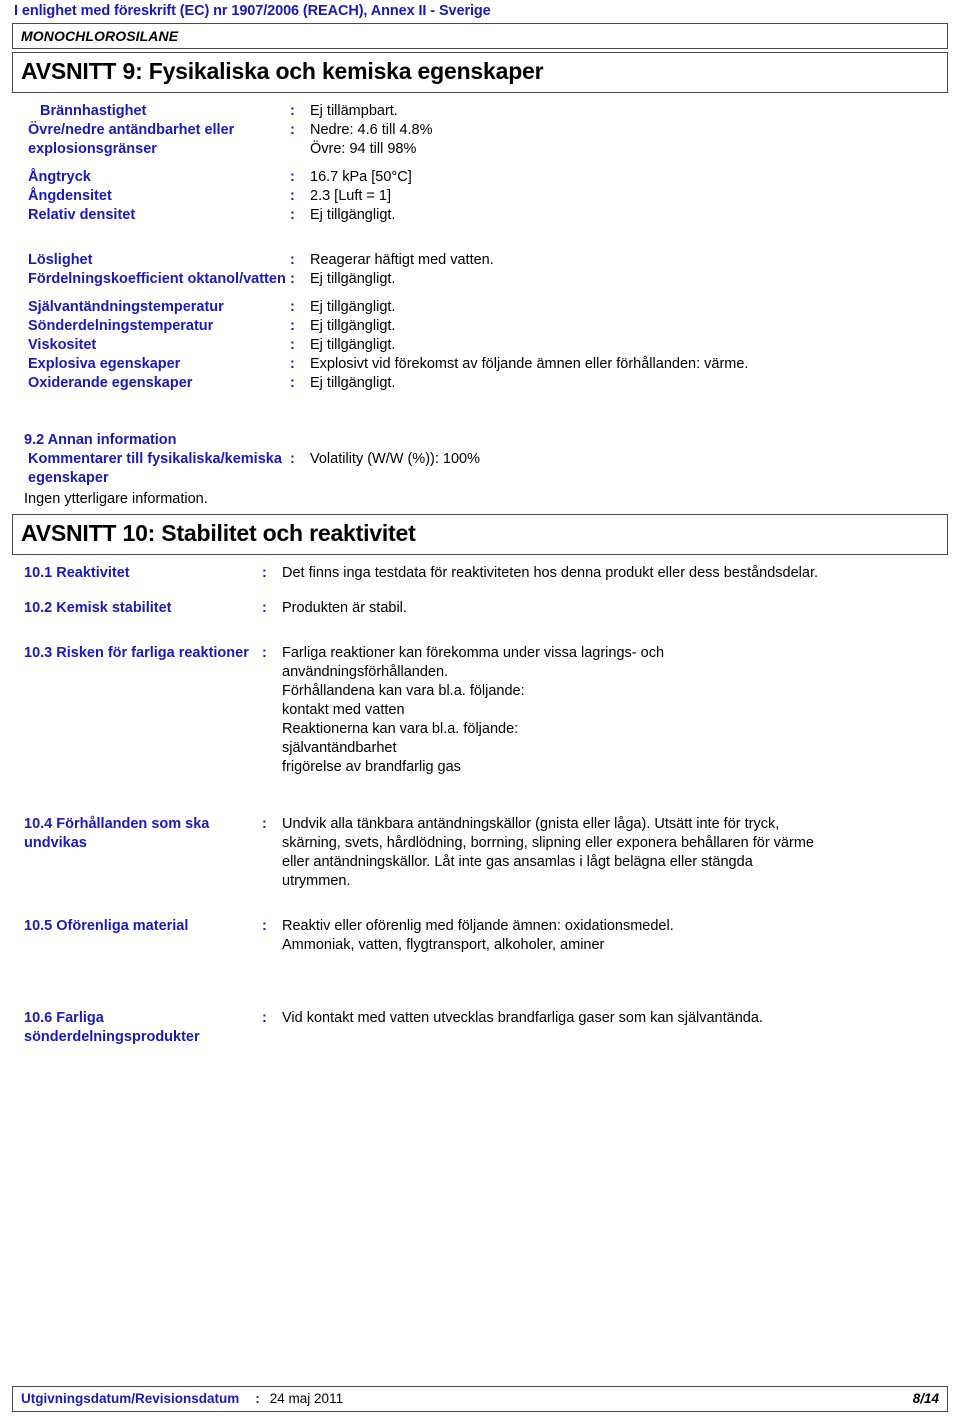  I want to click on property-row: Löslighet : Reagerar häftigt med vatten., so click(480, 260).